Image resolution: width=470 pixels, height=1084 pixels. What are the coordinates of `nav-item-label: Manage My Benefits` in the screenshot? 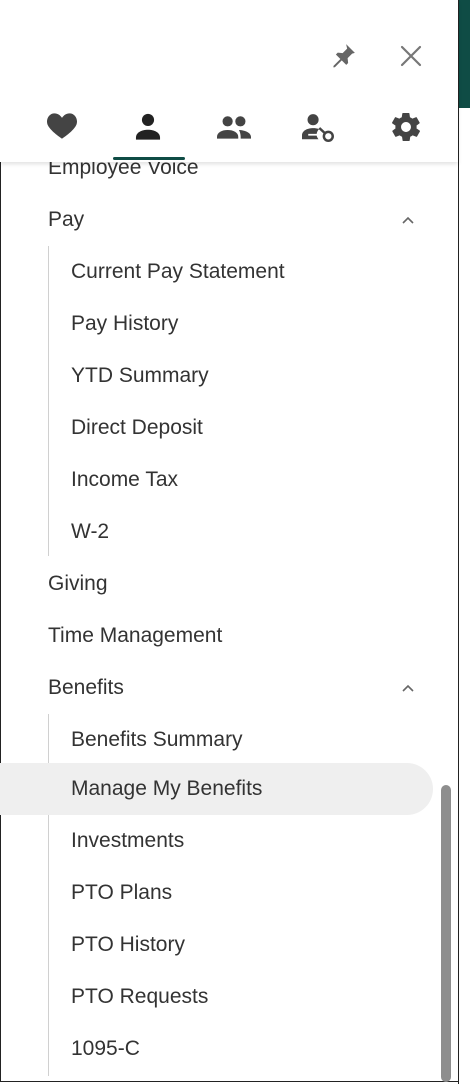 It's located at (167, 788).